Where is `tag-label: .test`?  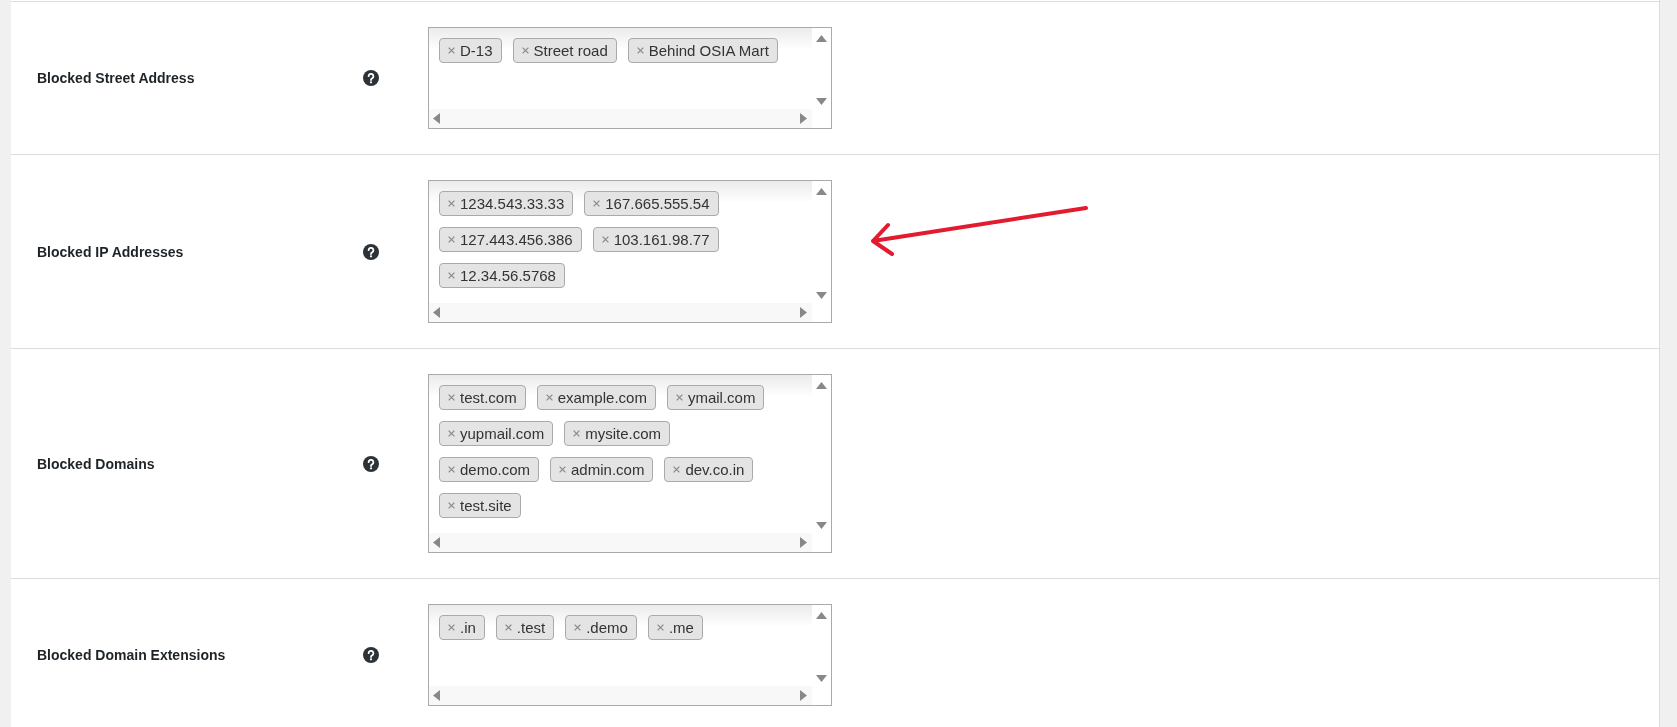 tag-label: .test is located at coordinates (531, 627).